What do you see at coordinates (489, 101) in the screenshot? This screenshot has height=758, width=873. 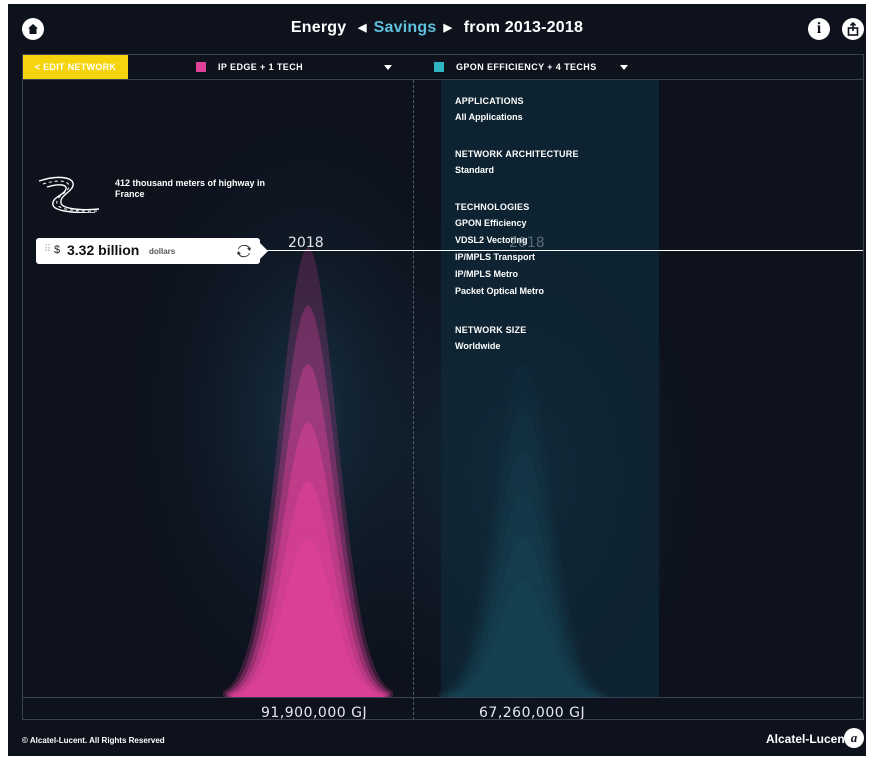 I see `applications-heading: APPLICATIONS` at bounding box center [489, 101].